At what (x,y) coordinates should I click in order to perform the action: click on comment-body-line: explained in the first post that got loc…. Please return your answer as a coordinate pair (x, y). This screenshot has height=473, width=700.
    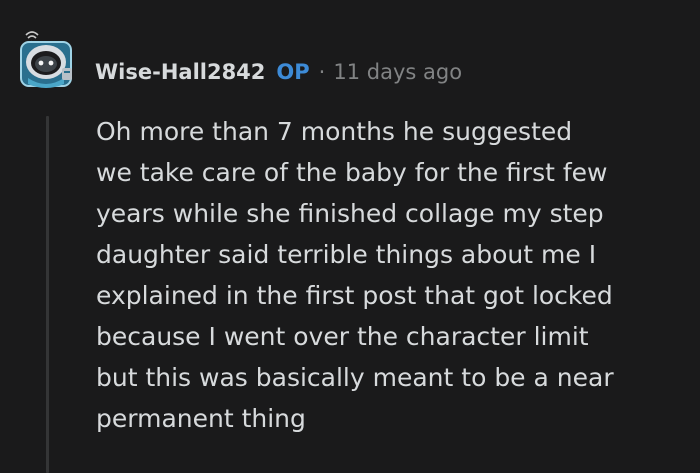
    Looking at the image, I should click on (354, 295).